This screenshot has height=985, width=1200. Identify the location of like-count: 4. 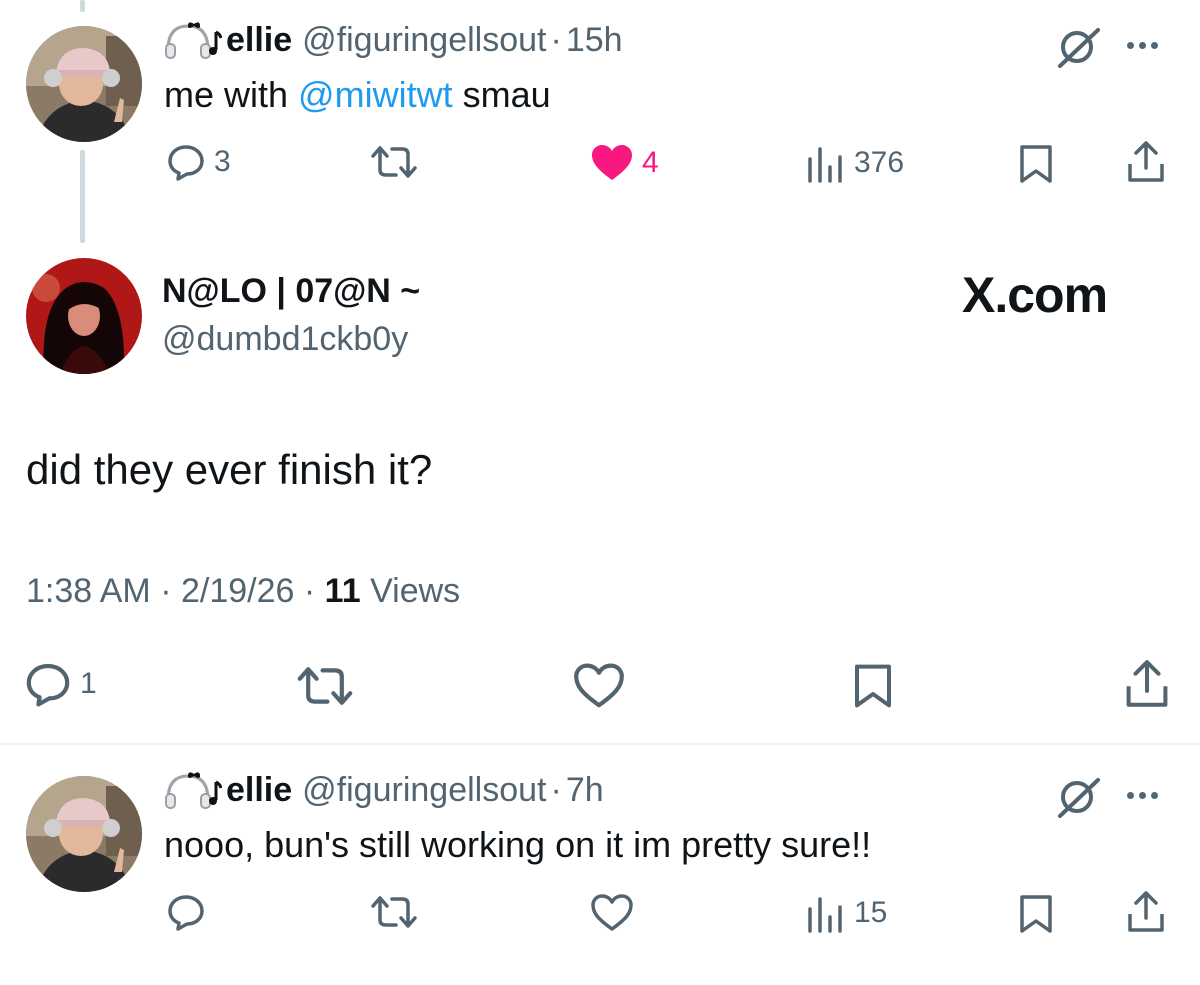
(650, 162).